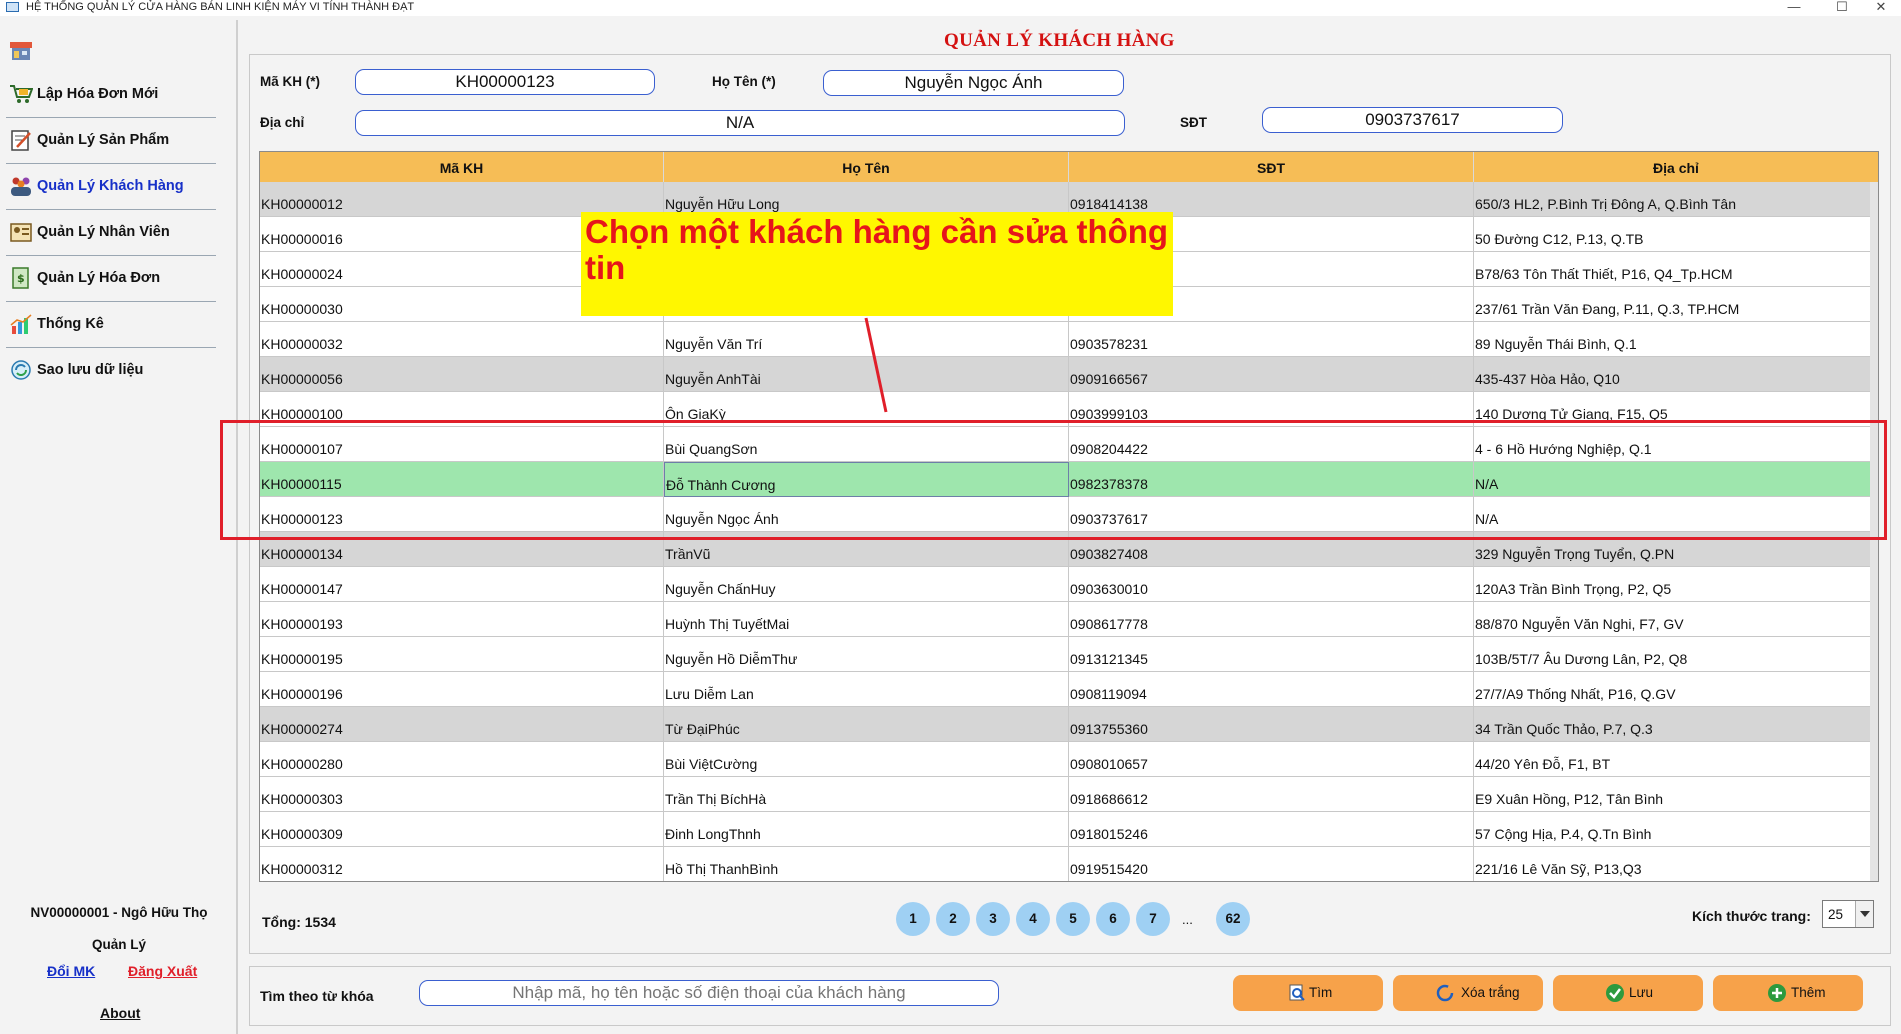  What do you see at coordinates (866, 829) in the screenshot?
I see `cell-customer-name: Đinh LongThnh` at bounding box center [866, 829].